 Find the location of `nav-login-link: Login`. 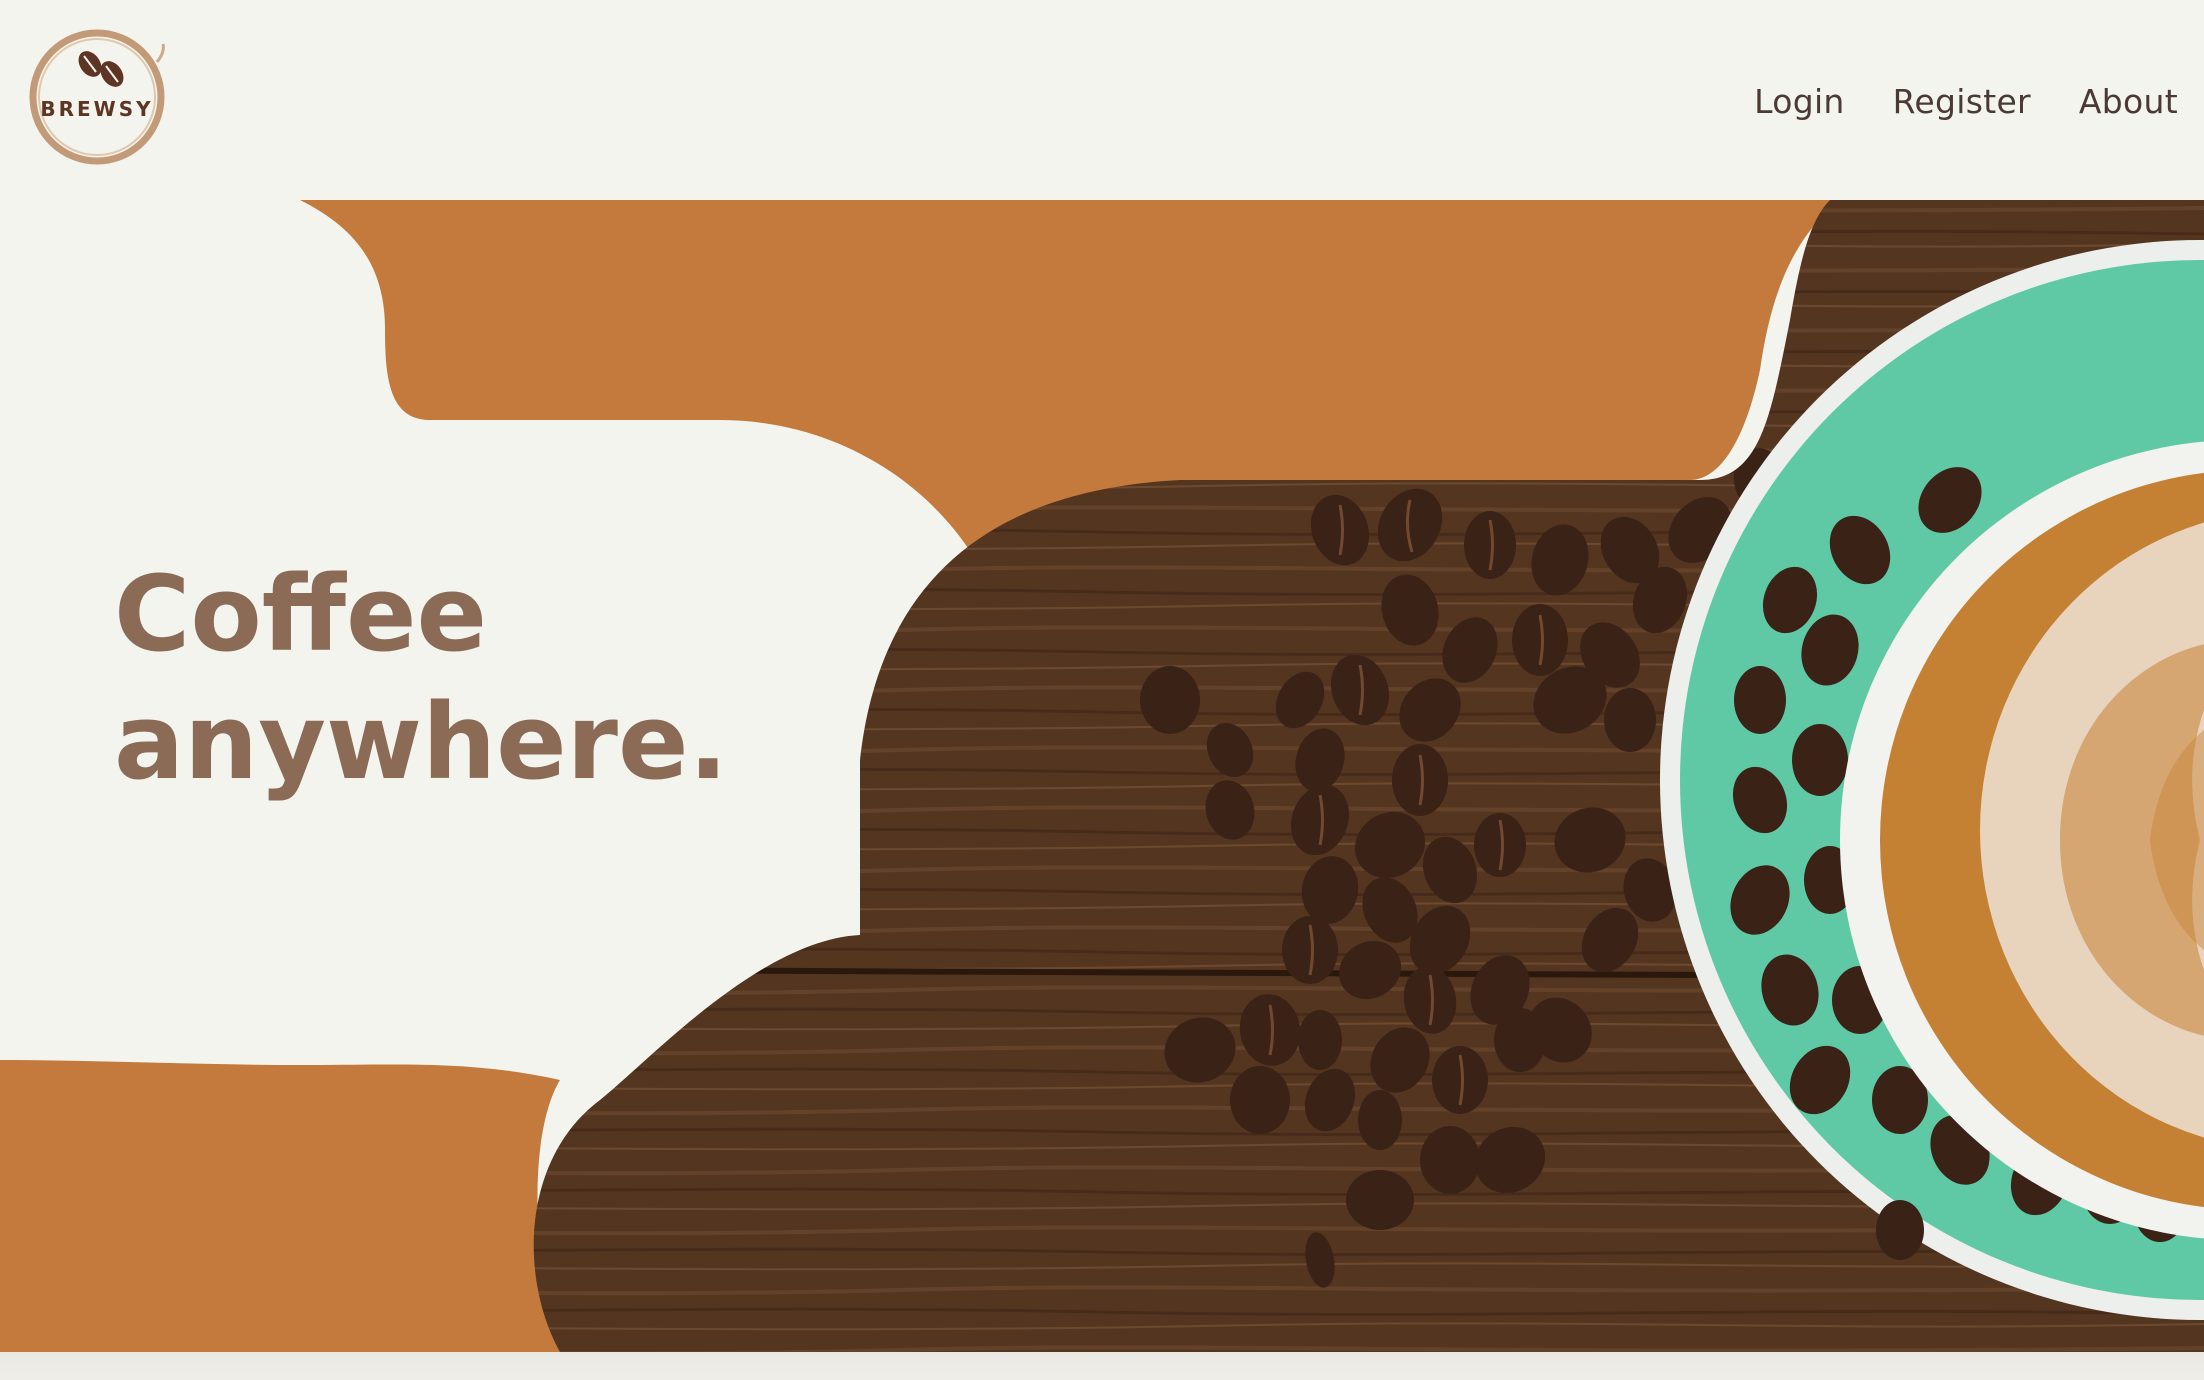

nav-login-link: Login is located at coordinates (1799, 102).